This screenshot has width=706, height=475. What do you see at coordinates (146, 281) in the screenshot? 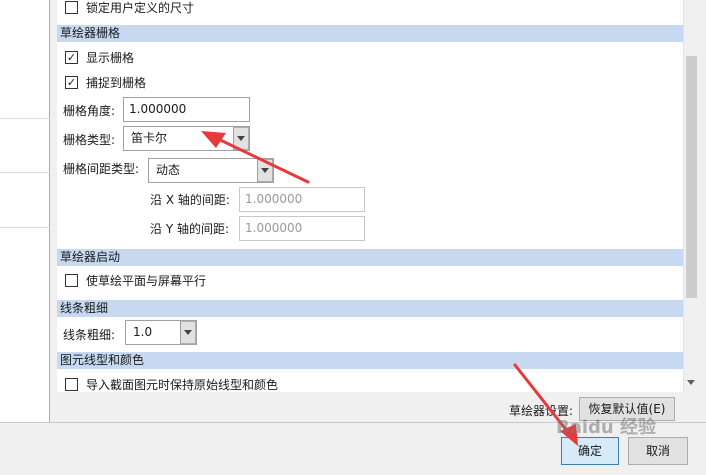
I see `parallel-label: 使草绘平面与屏幕平行` at bounding box center [146, 281].